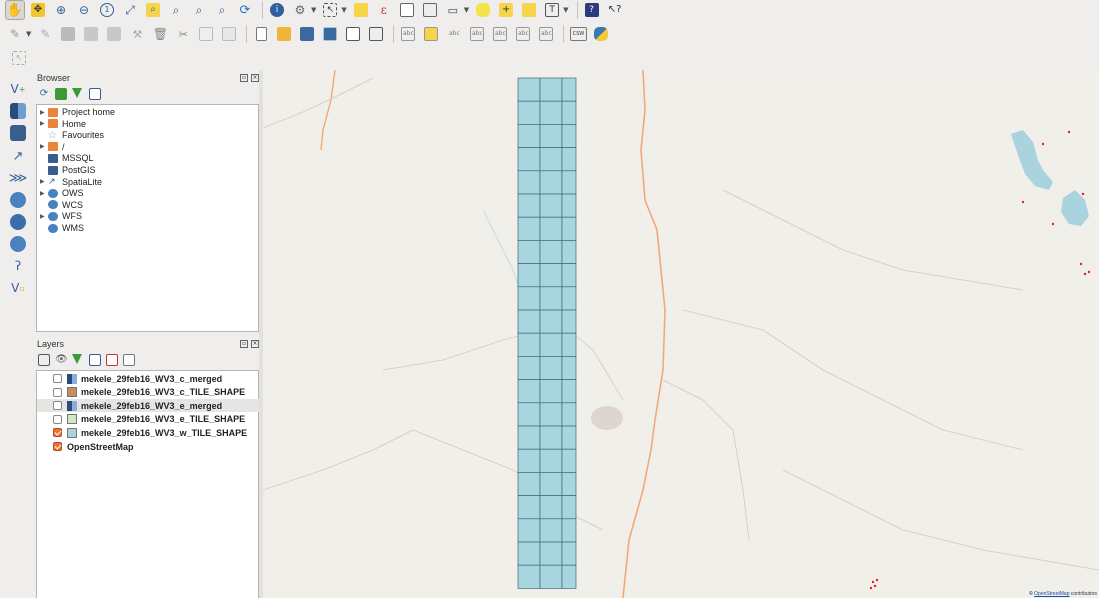 This screenshot has height=598, width=1099. Describe the element at coordinates (284, 34) in the screenshot. I see `open-project-icon` at that location.